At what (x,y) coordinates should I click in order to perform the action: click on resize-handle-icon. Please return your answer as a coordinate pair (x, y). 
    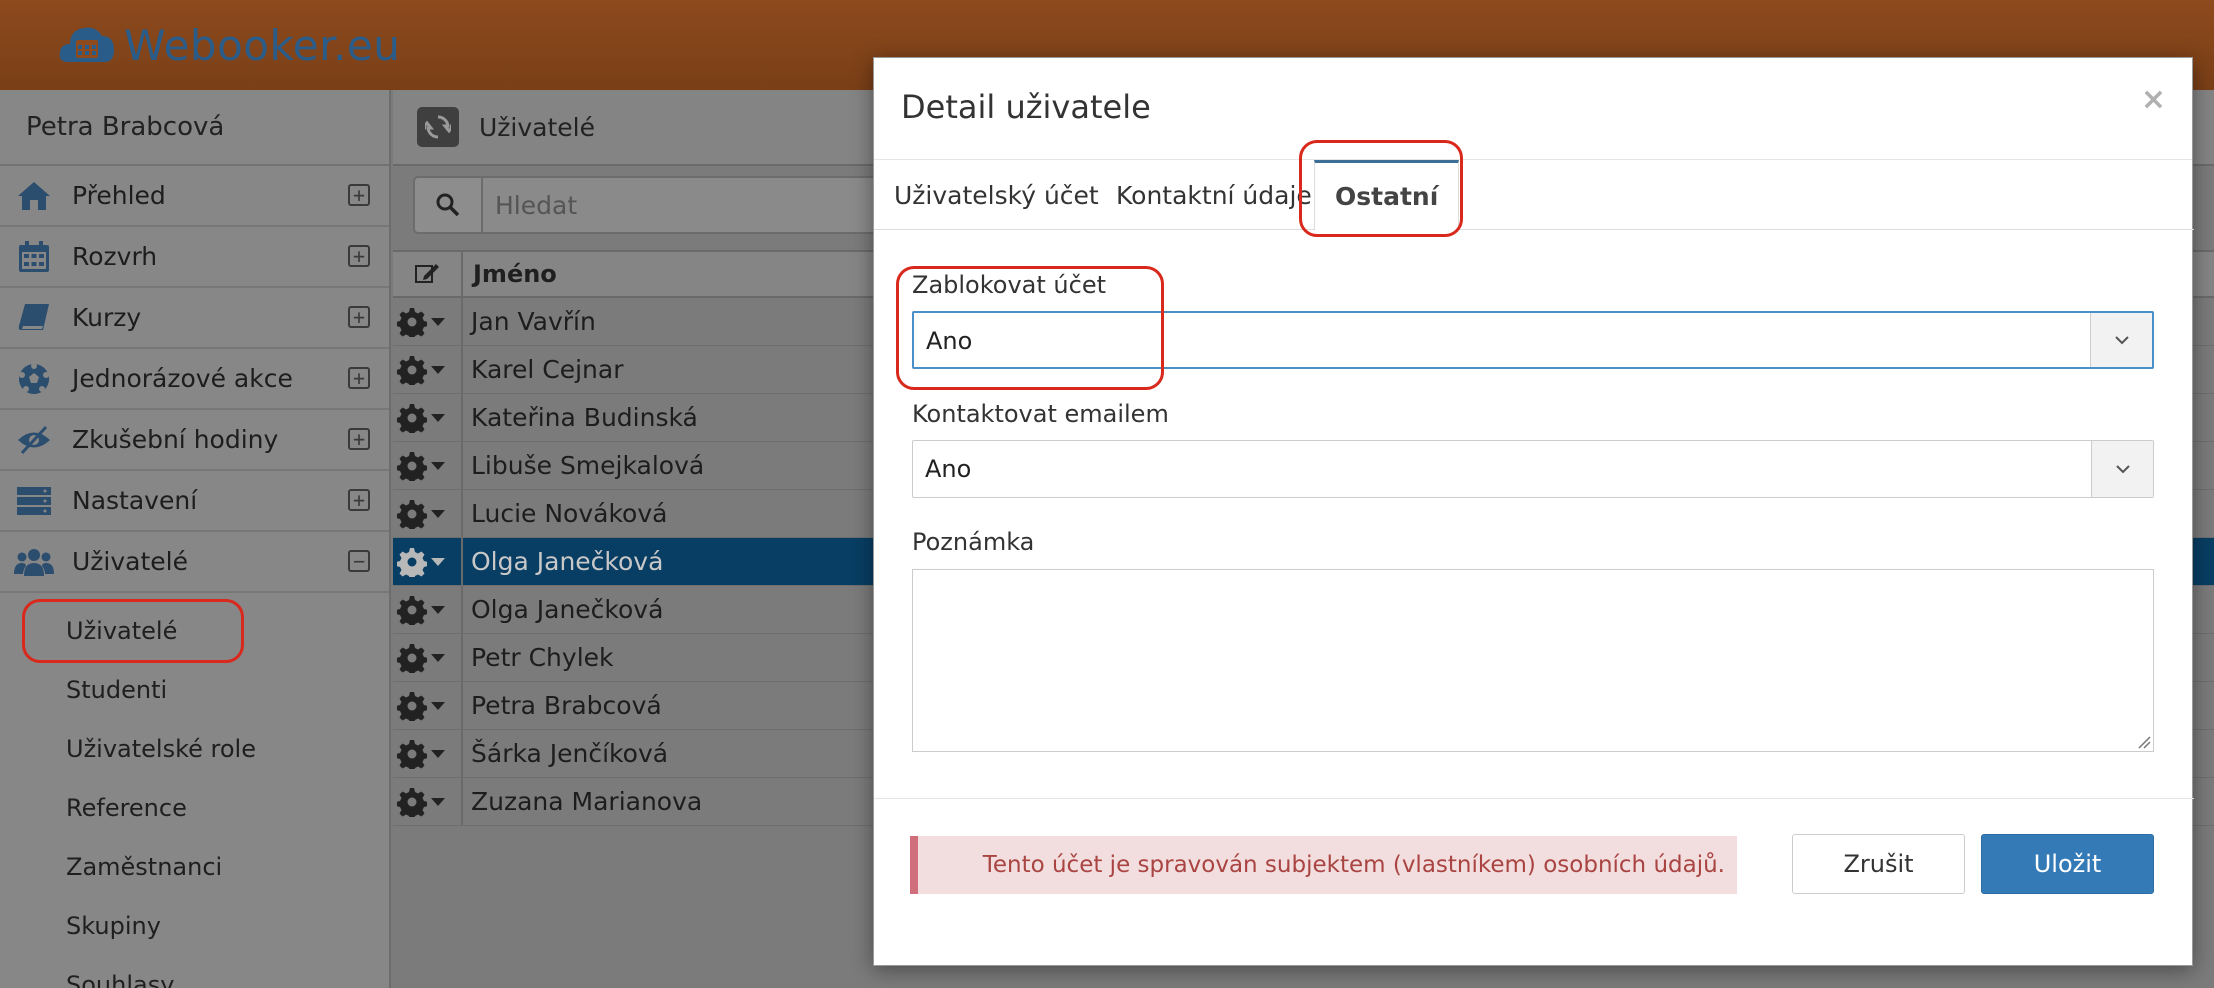
    Looking at the image, I should click on (2144, 742).